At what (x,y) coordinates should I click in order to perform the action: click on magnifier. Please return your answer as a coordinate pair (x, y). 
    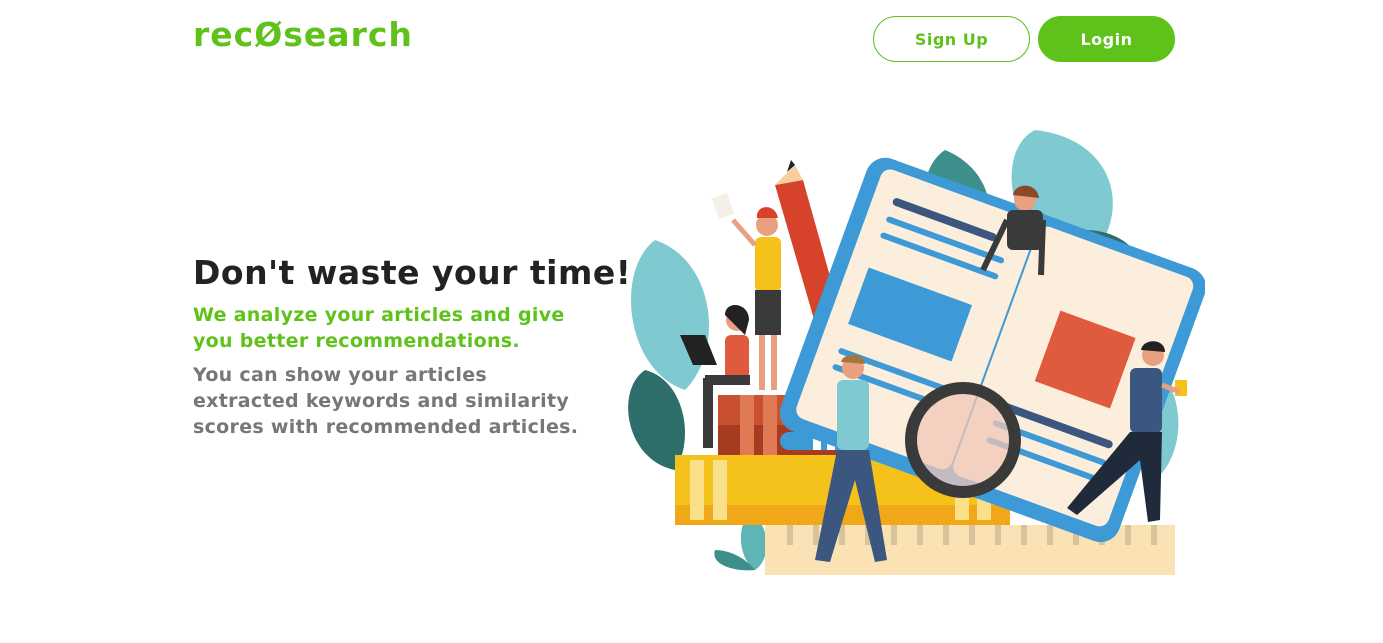
    Looking at the image, I should click on (963, 440).